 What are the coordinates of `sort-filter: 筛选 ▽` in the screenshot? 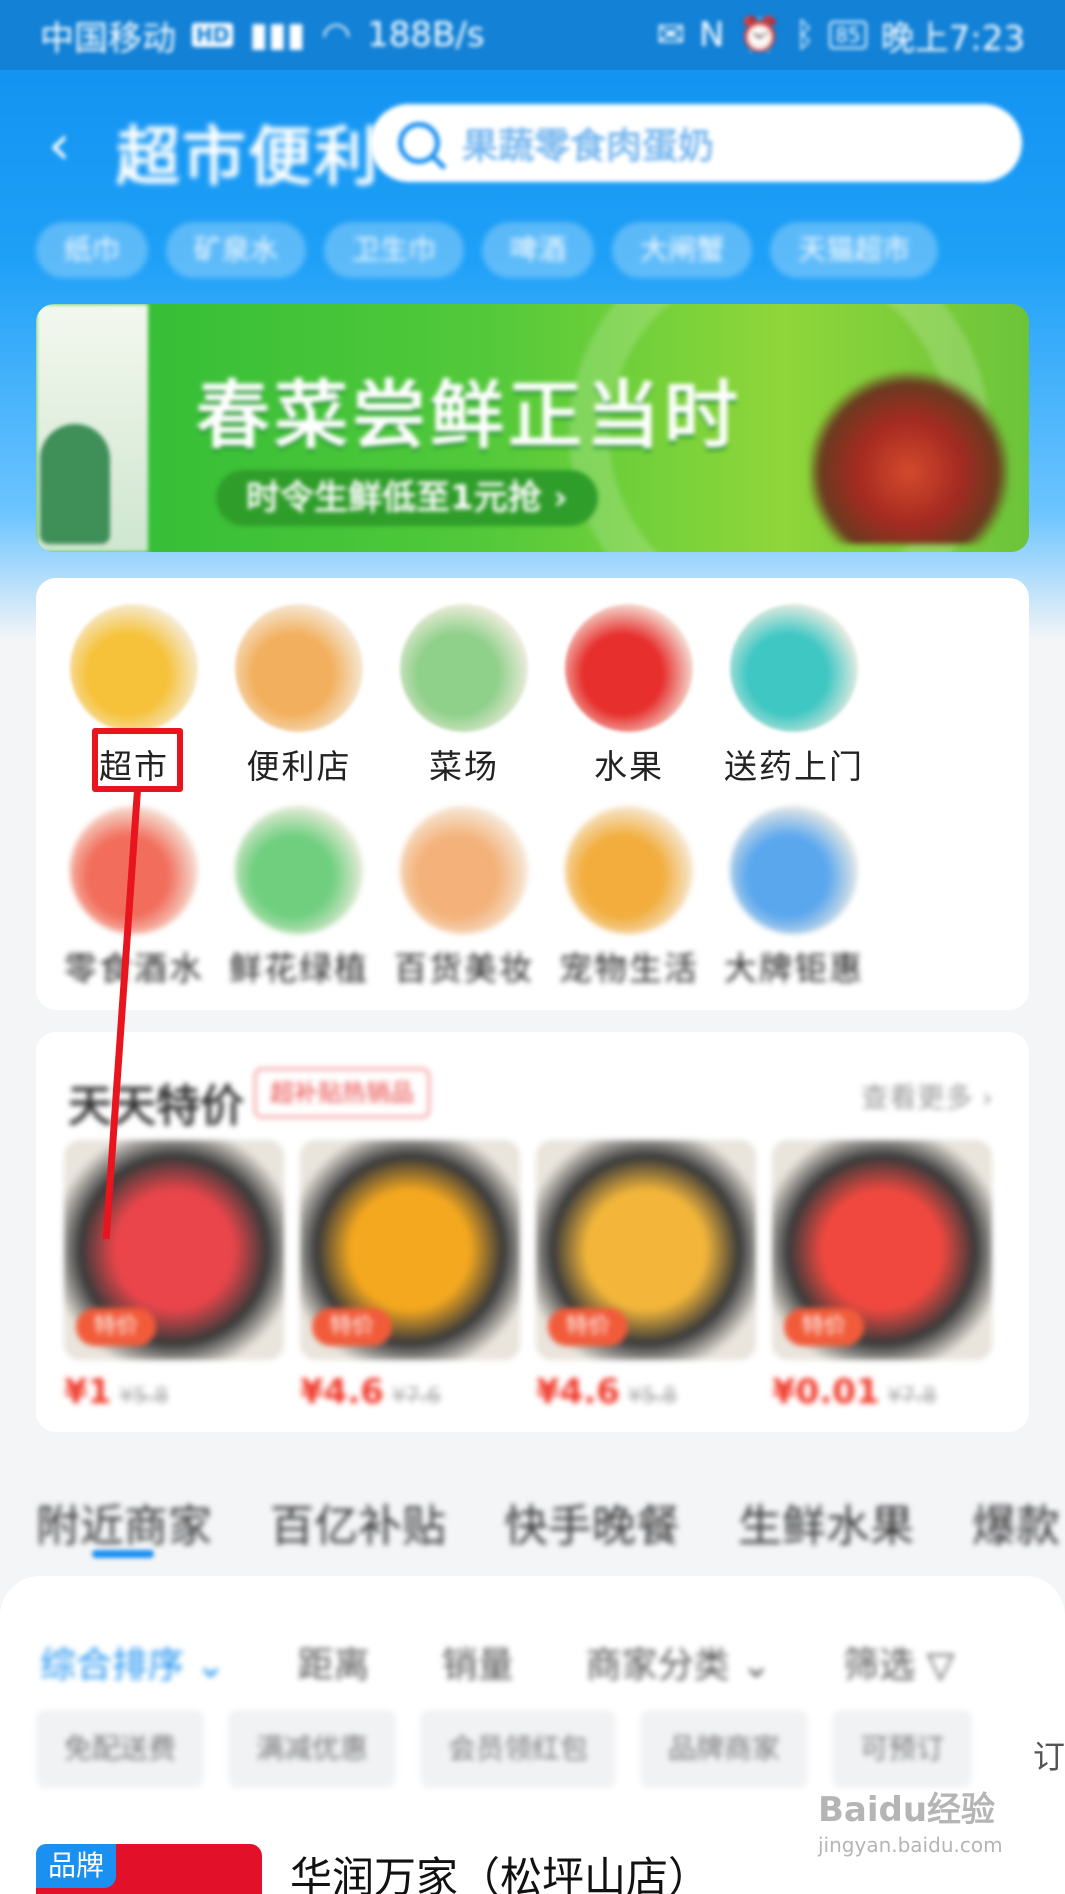 It's located at (898, 1662).